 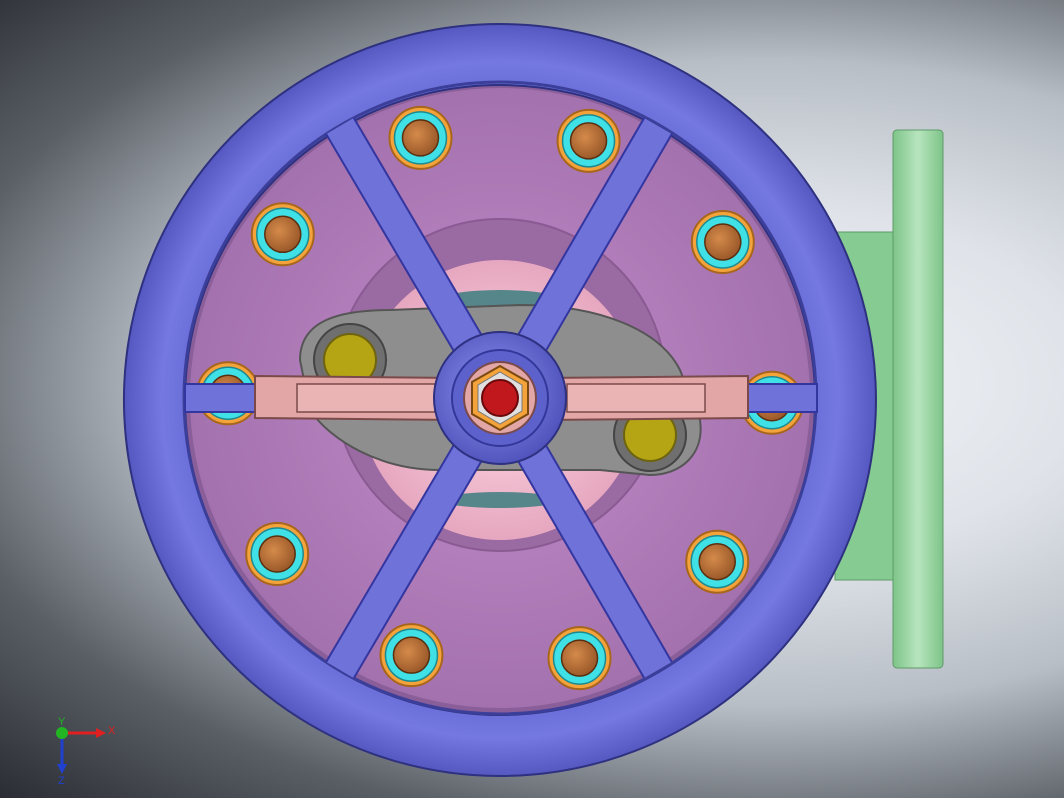 I want to click on x-axis-label: X, so click(x=112, y=731).